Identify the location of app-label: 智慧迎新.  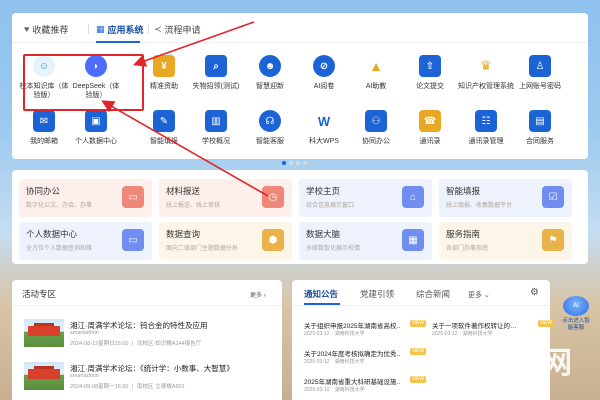
(270, 86).